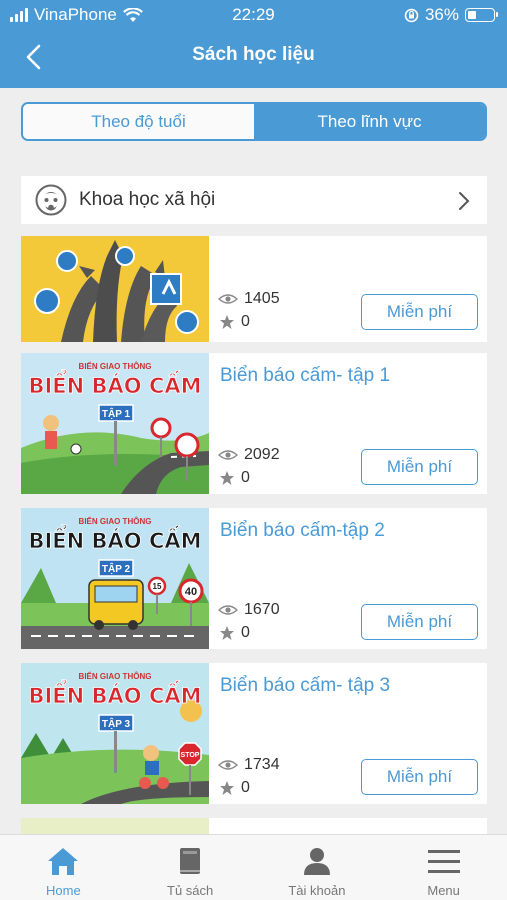 The width and height of the screenshot is (507, 900). I want to click on tab-home-label: Home, so click(63, 890).